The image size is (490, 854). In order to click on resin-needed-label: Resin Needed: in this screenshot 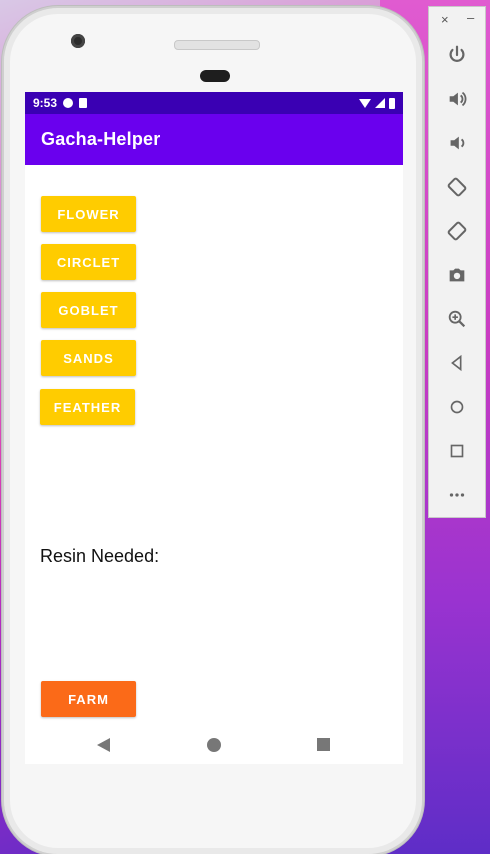, I will do `click(100, 556)`.